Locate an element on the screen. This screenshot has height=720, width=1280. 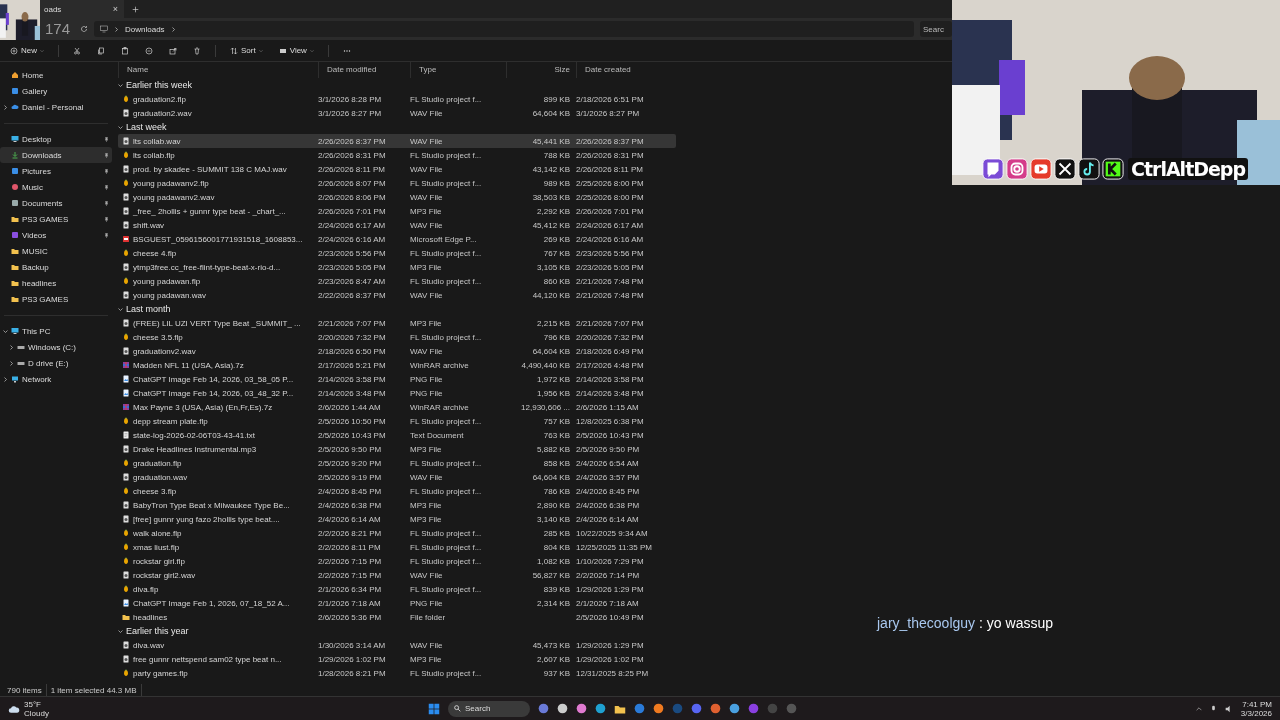
nav-item: Windows (C:) is located at coordinates (56, 347).